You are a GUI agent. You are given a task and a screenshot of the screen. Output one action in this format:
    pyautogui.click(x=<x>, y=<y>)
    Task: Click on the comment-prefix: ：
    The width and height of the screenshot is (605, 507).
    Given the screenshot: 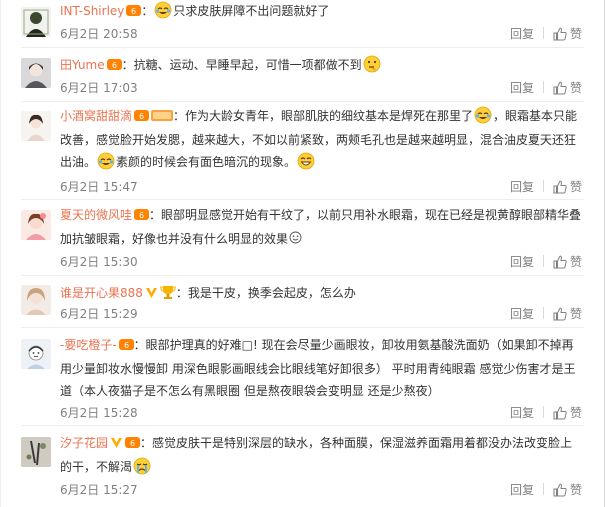 What is the action you would take?
    pyautogui.click(x=147, y=11)
    